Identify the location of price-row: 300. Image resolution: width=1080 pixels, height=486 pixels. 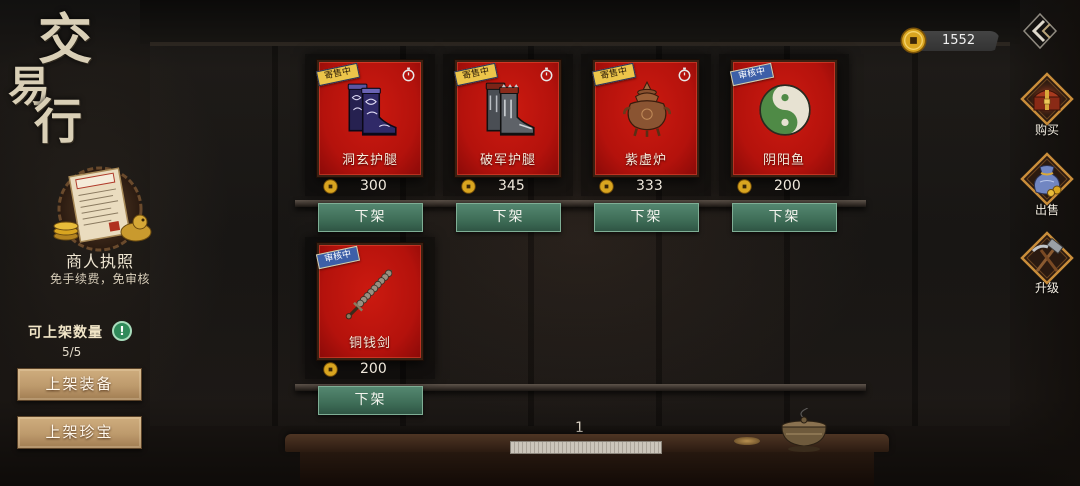
(370, 186).